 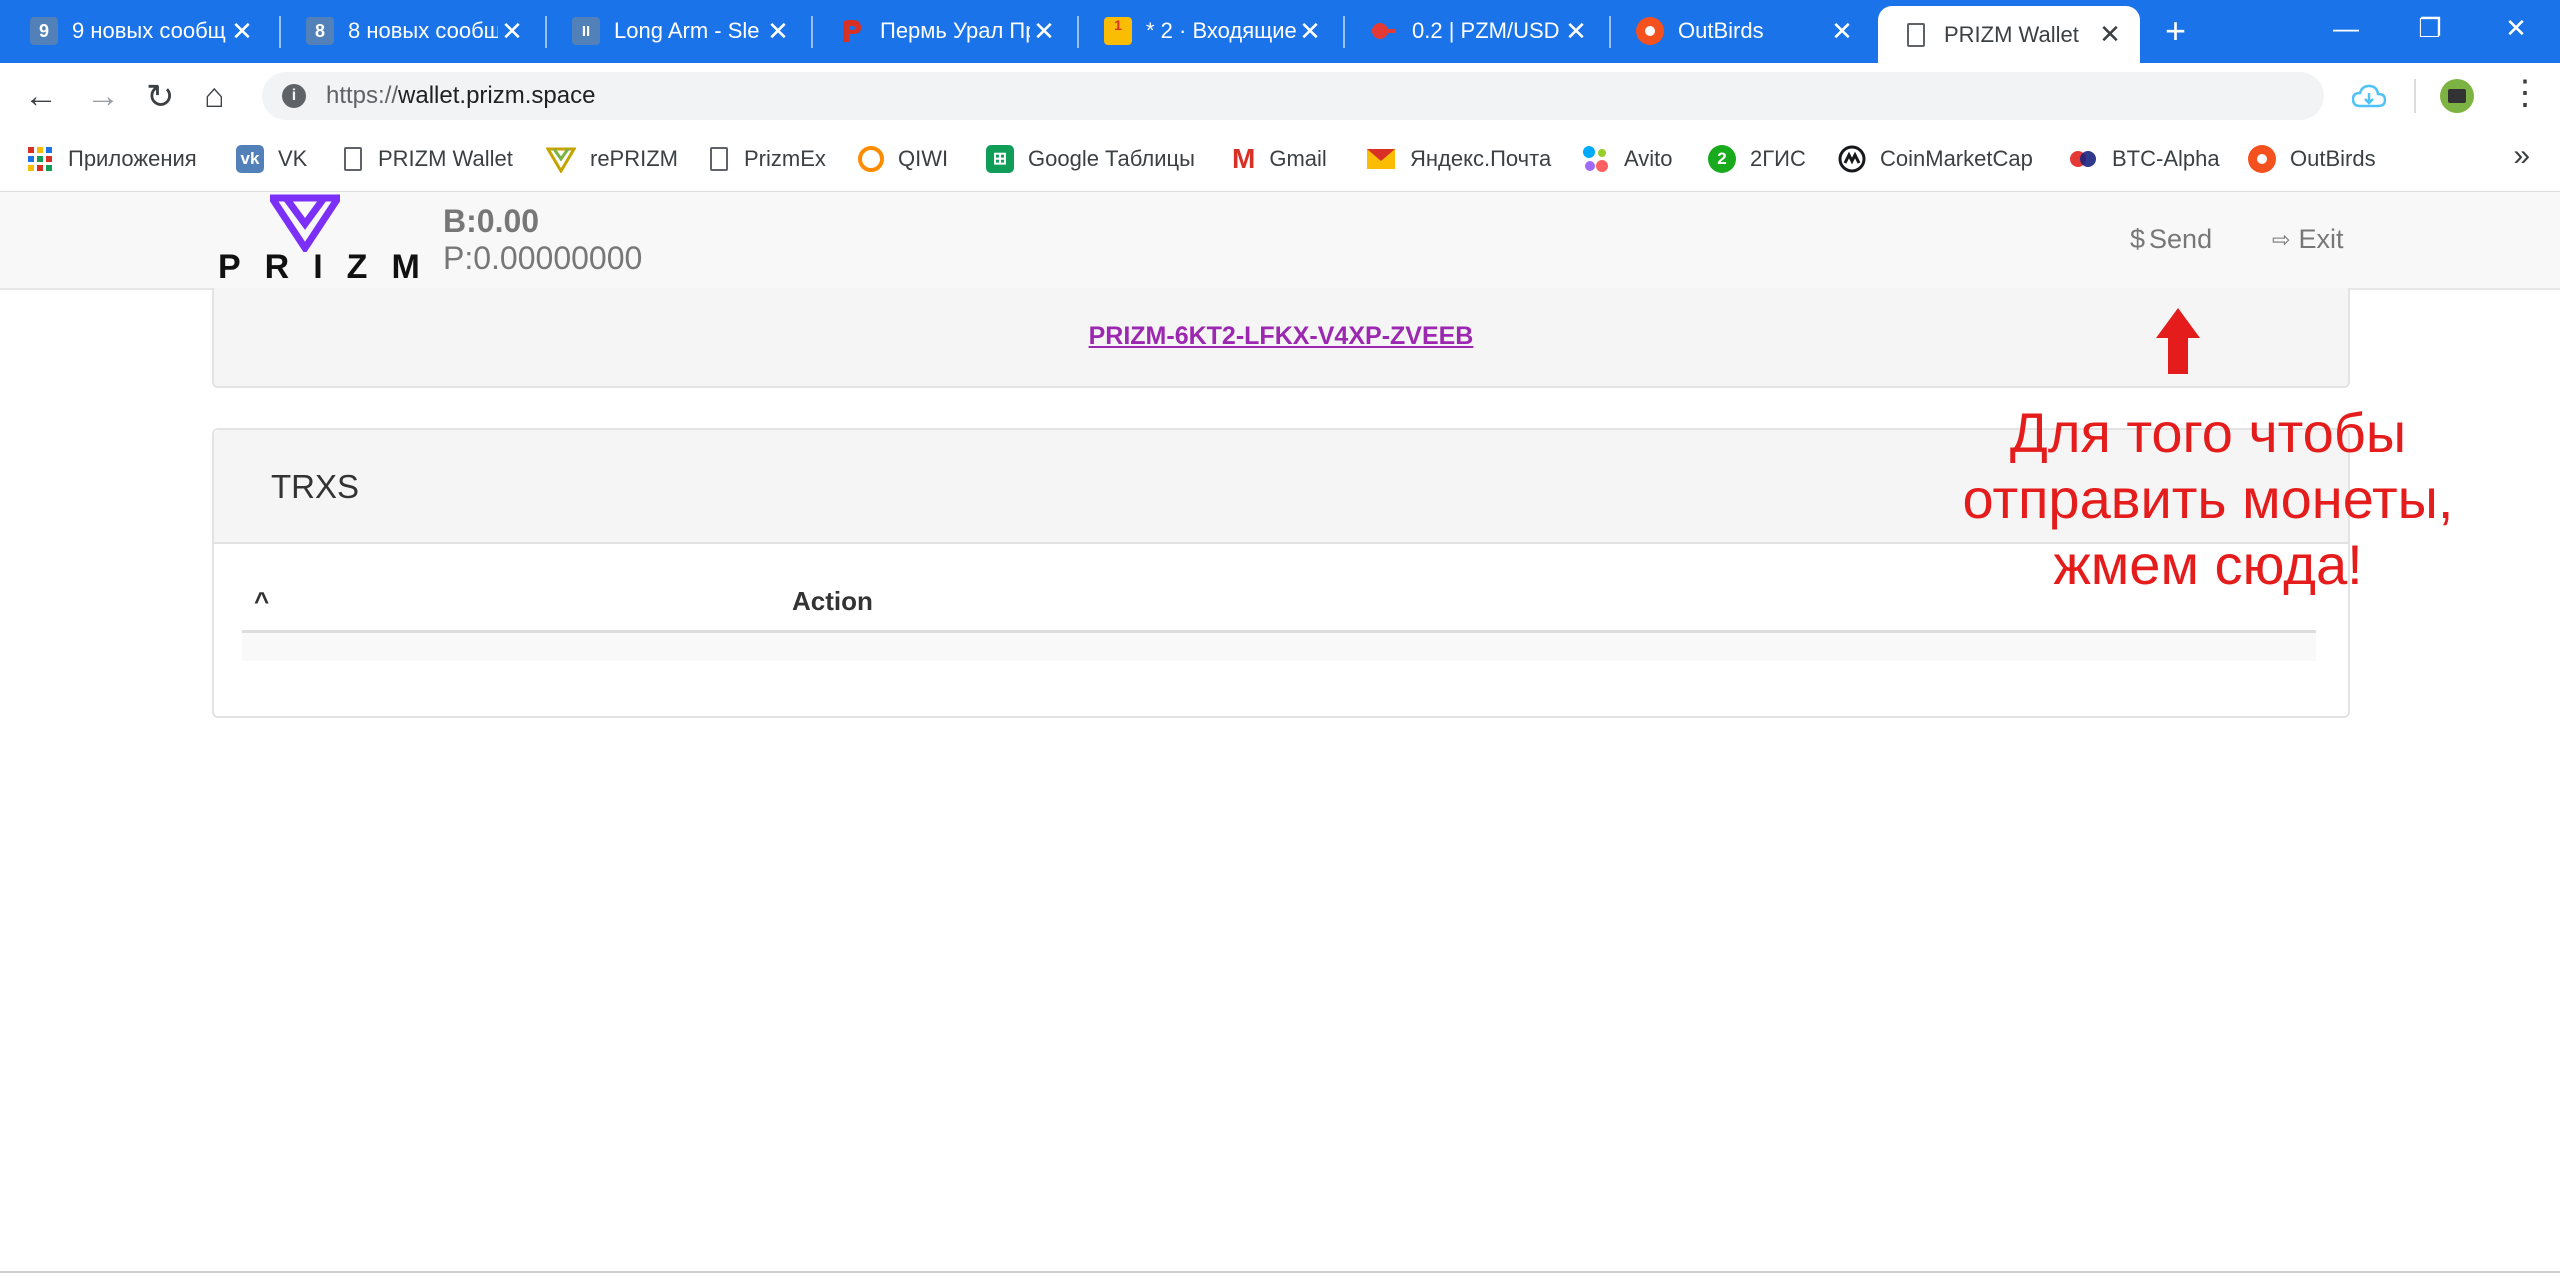 I want to click on account-address-link: PRIZM-6KT2-LFKX-V4XP-ZVEEB, so click(x=1281, y=336).